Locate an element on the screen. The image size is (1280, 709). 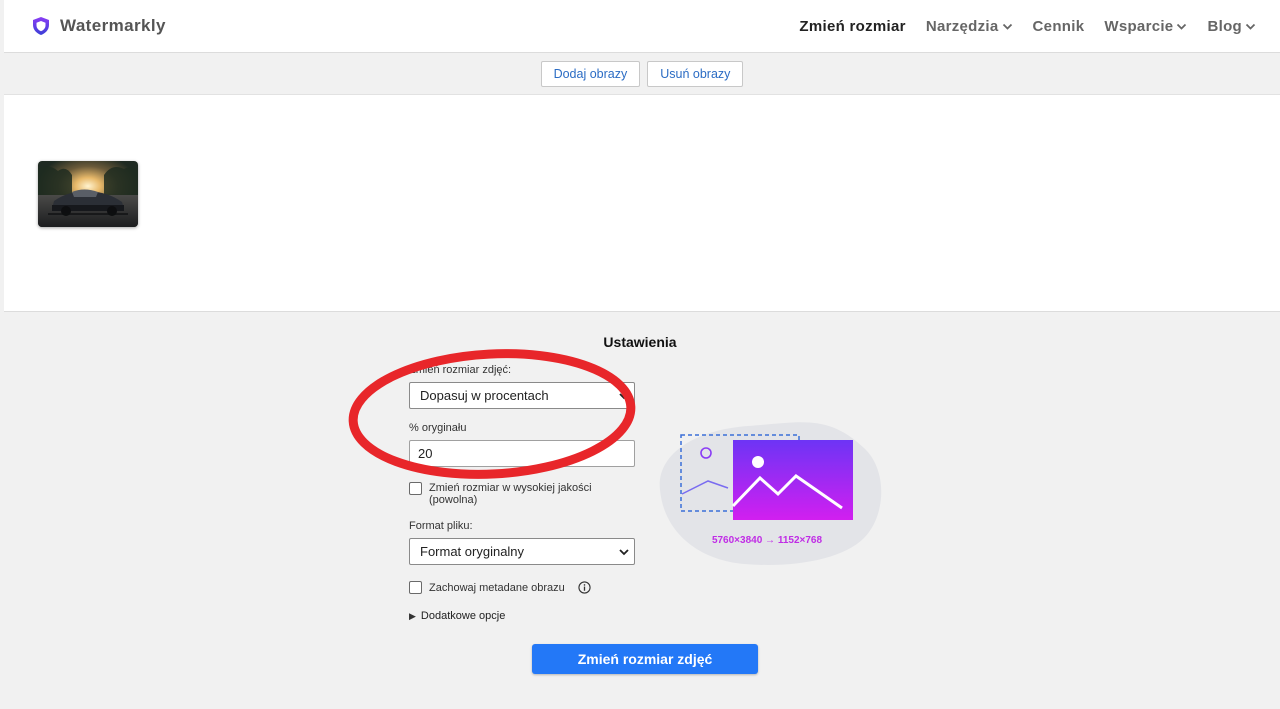
nav-pricing-label: Cennik is located at coordinates (1058, 26).